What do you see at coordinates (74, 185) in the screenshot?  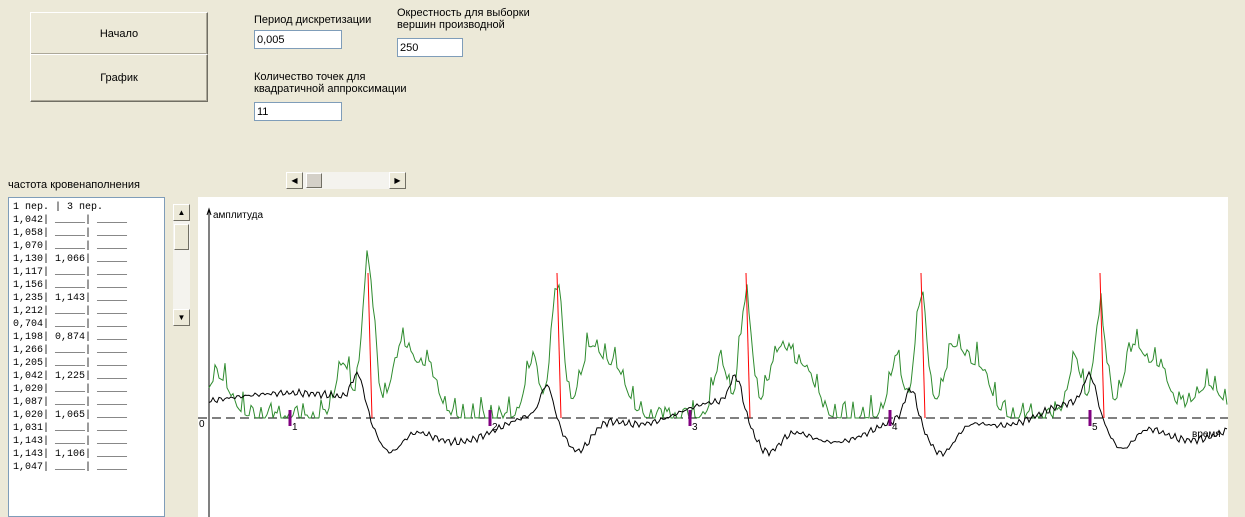 I see `frequency-list-title: частота кровенаполнения` at bounding box center [74, 185].